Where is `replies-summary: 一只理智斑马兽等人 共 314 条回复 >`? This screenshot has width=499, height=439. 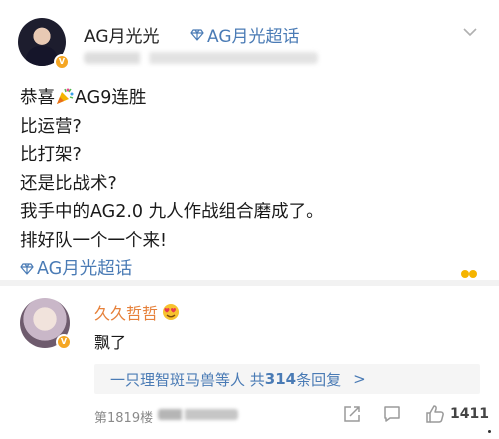 replies-summary: 一只理智斑马兽等人 共 314 条回复 > is located at coordinates (287, 379).